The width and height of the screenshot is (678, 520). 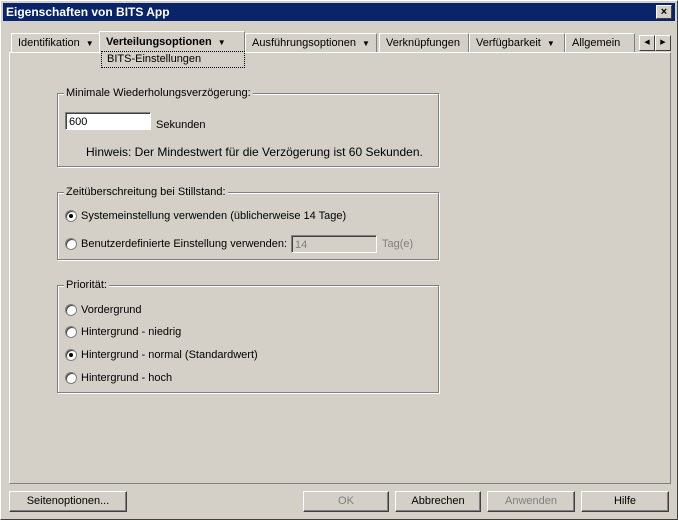 I want to click on priority-low-label: Hintergrund - niedrig, so click(x=131, y=332).